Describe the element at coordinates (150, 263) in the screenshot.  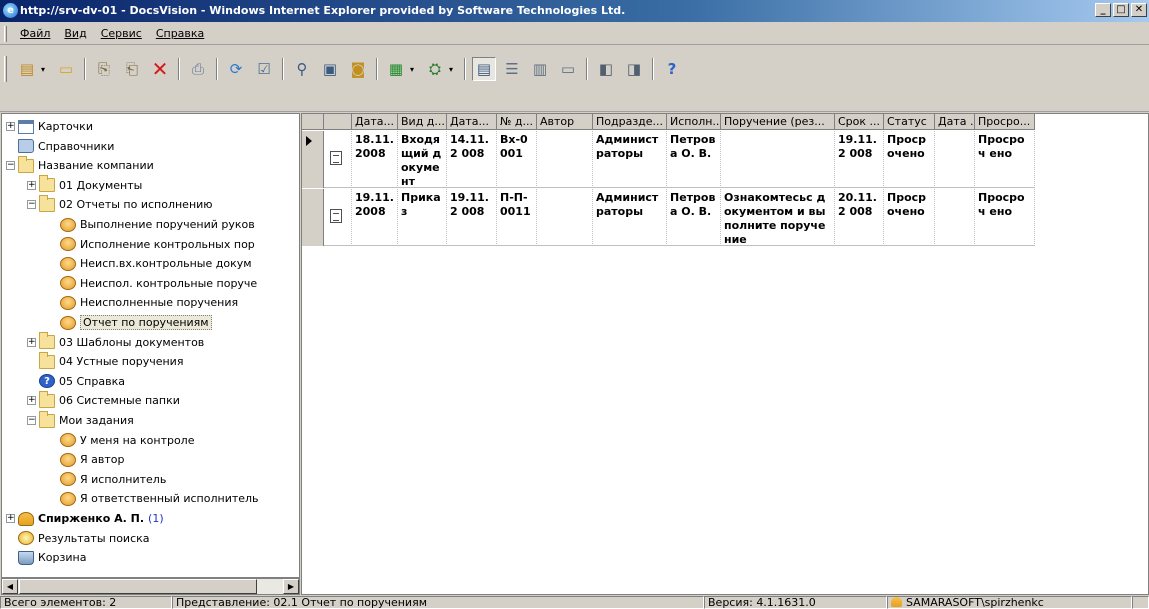
I see `tree-item: Неисп.вх.контрольные докум` at that location.